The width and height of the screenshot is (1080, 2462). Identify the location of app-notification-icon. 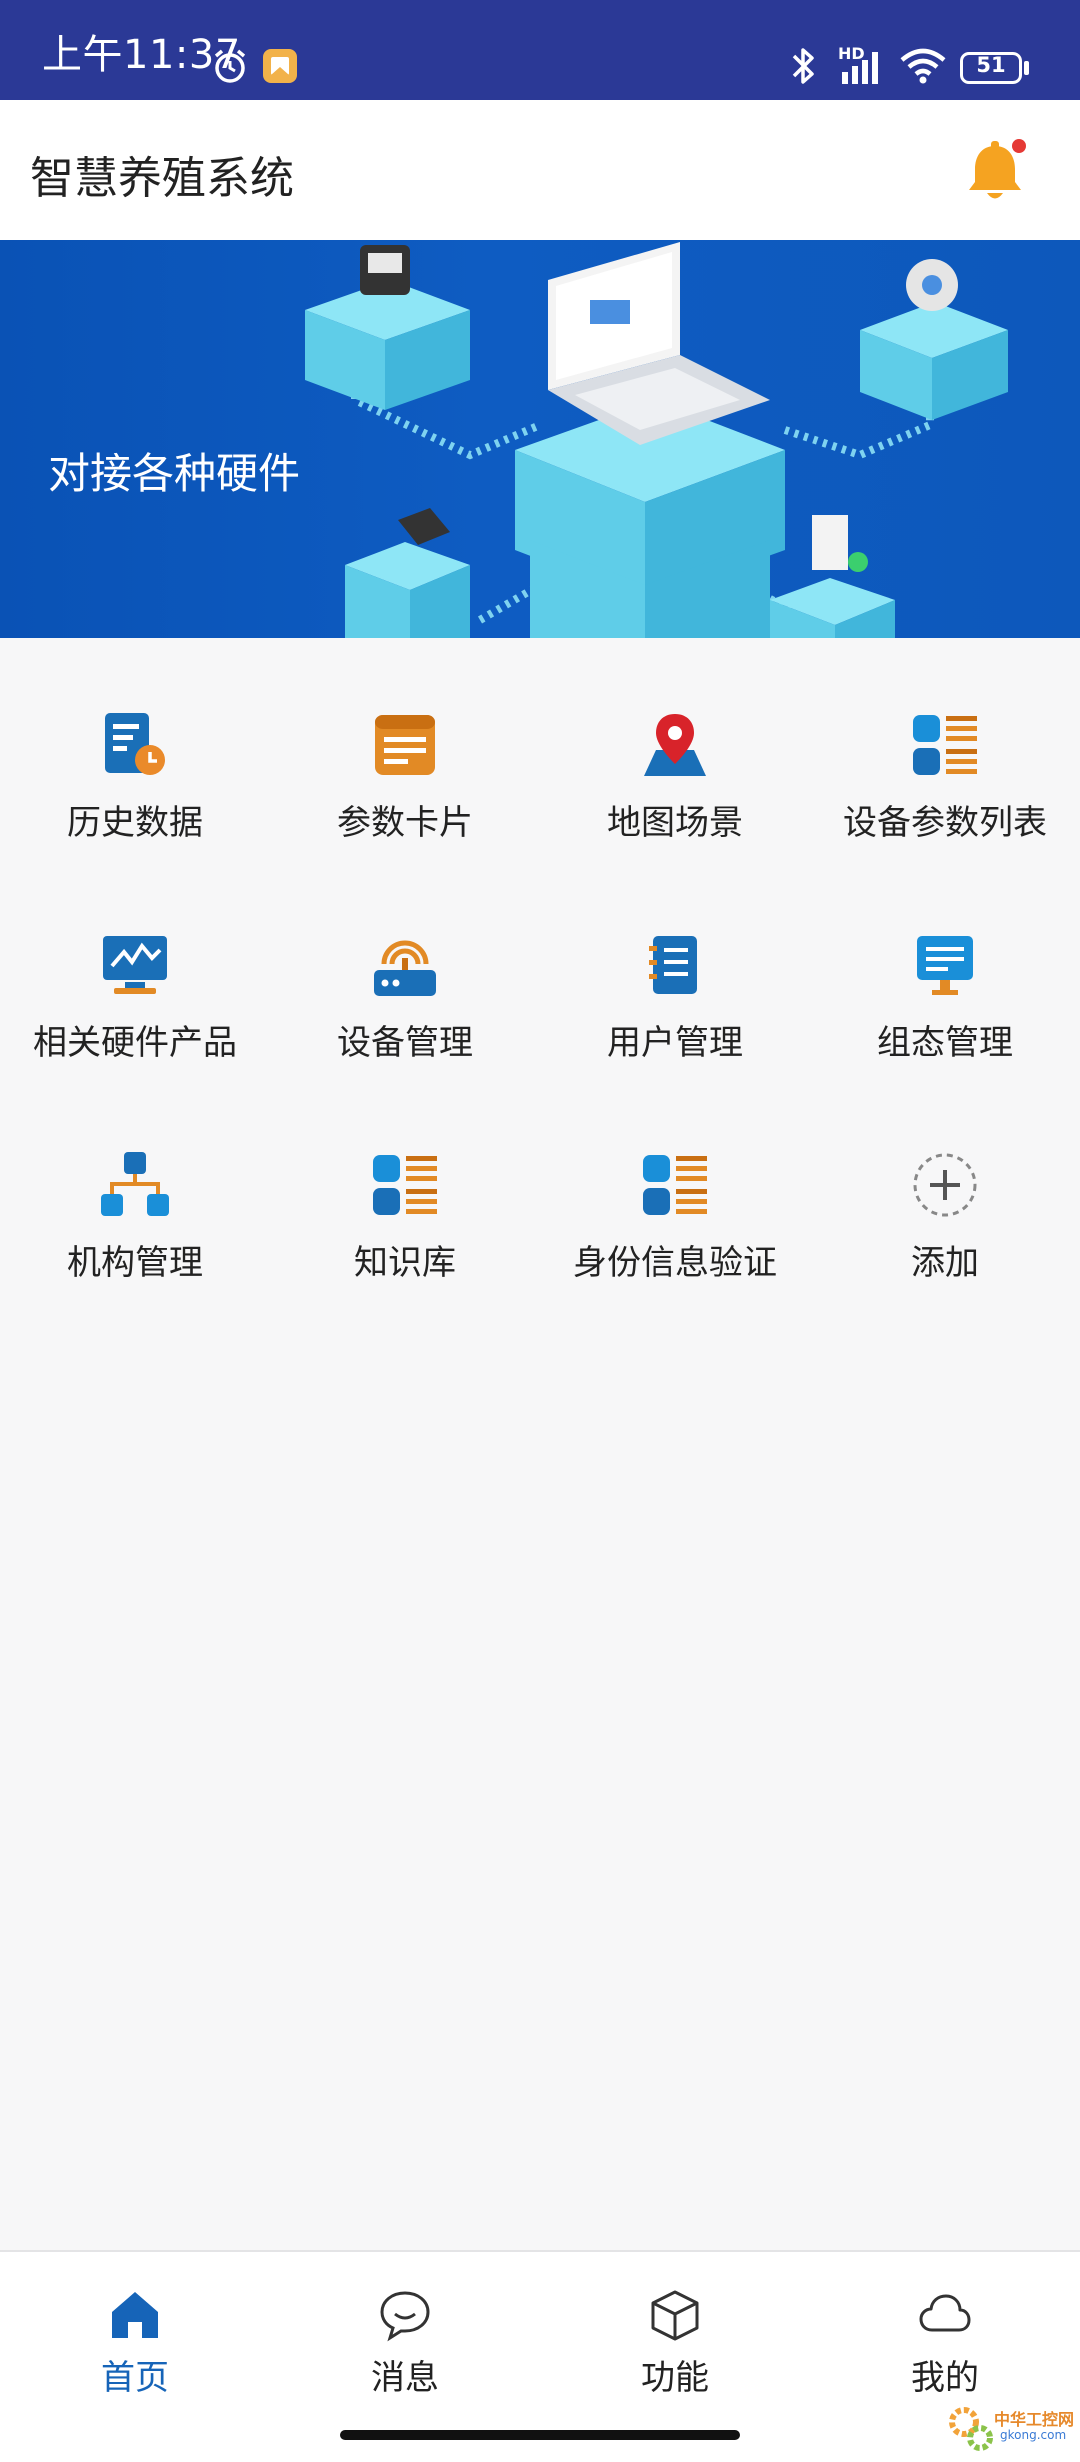
(280, 66).